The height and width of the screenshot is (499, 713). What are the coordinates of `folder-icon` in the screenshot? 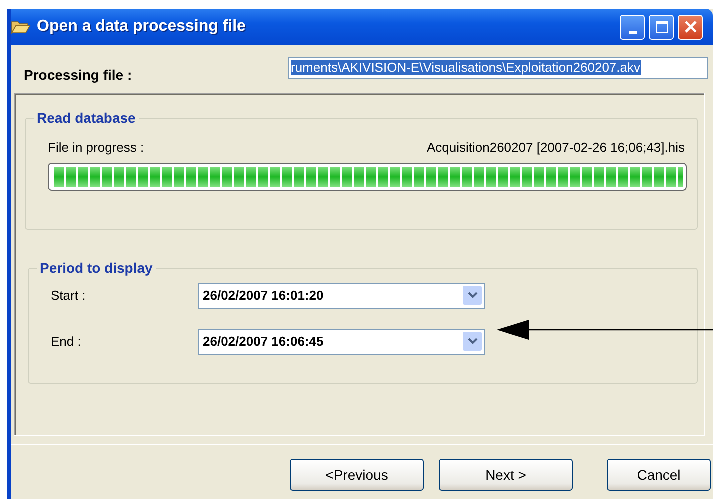 It's located at (21, 27).